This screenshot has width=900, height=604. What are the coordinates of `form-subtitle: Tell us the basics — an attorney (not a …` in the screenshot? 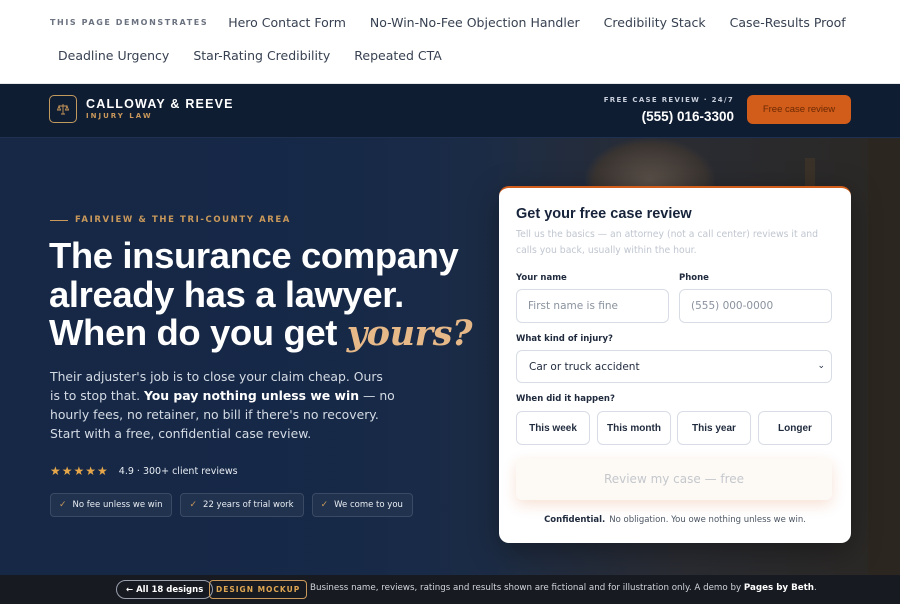 It's located at (667, 242).